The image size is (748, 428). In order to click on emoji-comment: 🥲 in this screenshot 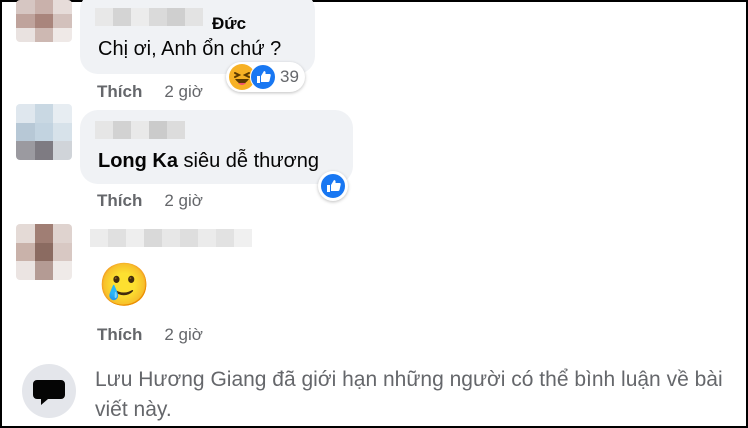, I will do `click(124, 284)`.